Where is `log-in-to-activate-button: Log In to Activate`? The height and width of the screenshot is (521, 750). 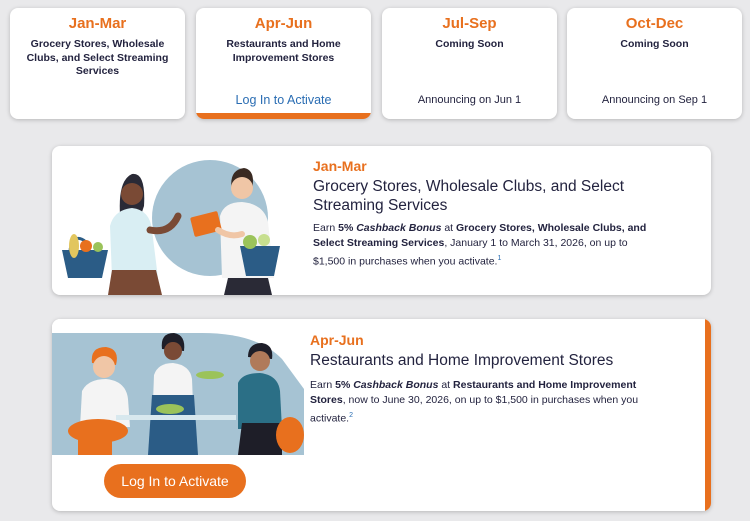
log-in-to-activate-button: Log In to Activate is located at coordinates (175, 481).